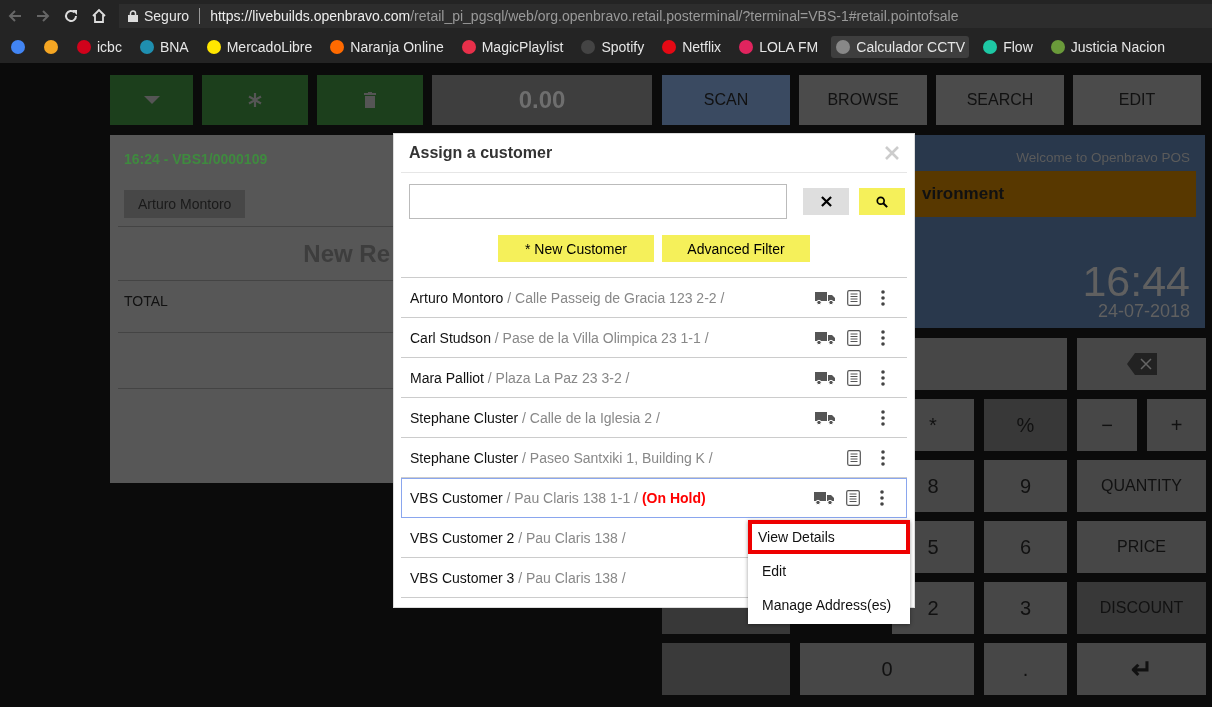 Image resolution: width=1212 pixels, height=707 pixels. What do you see at coordinates (567, 297) in the screenshot?
I see `customer-entry: Arturo Montoro / Calle Passeig de Gracia 123 2-2 /` at bounding box center [567, 297].